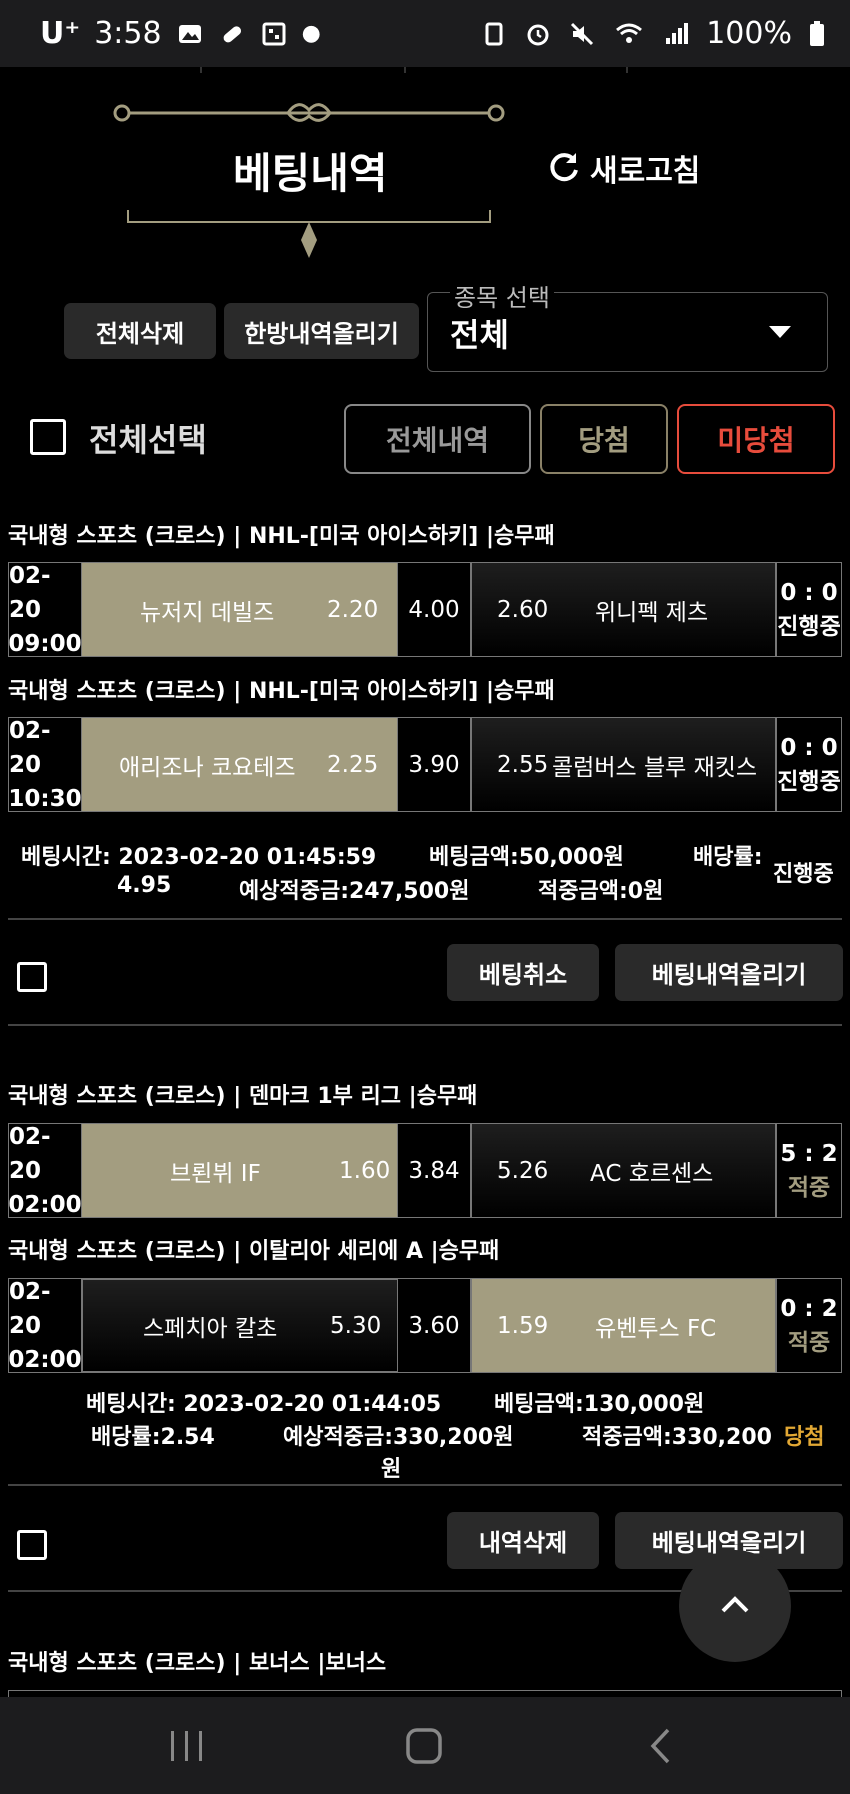 This screenshot has width=850, height=1794. Describe the element at coordinates (309, 112) in the screenshot. I see `title-ornament-top` at that location.